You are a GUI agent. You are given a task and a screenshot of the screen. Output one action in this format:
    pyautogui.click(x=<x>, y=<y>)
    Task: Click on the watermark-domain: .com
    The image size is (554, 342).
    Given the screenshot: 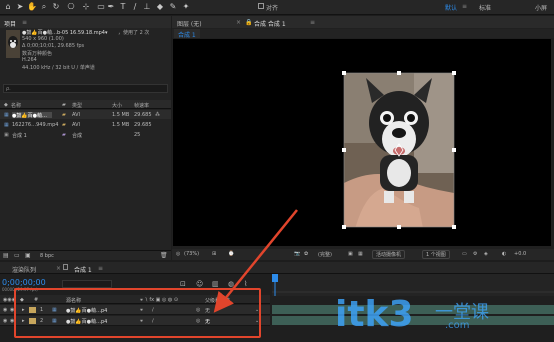 What is the action you would take?
    pyautogui.click(x=457, y=325)
    